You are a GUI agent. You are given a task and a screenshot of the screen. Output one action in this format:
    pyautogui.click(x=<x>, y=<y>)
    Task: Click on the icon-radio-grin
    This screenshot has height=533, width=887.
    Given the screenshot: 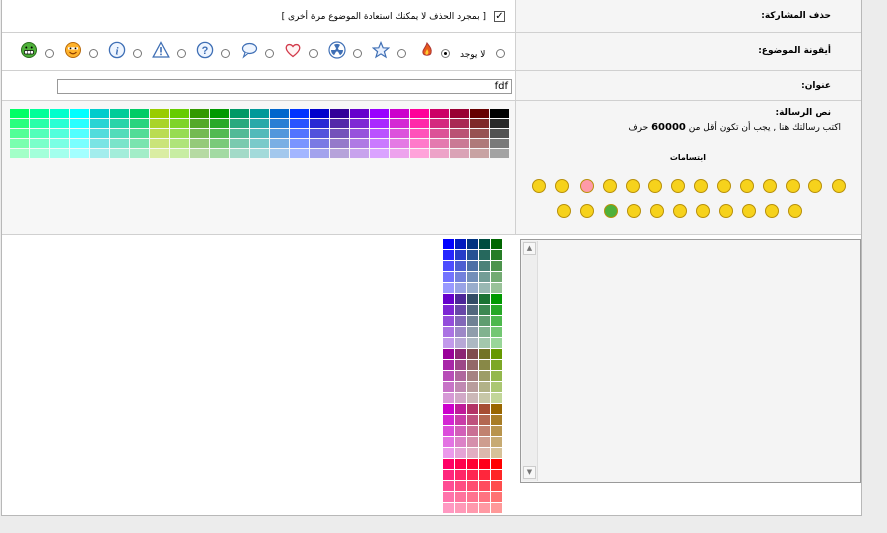 What is the action you would take?
    pyautogui.click(x=49, y=53)
    